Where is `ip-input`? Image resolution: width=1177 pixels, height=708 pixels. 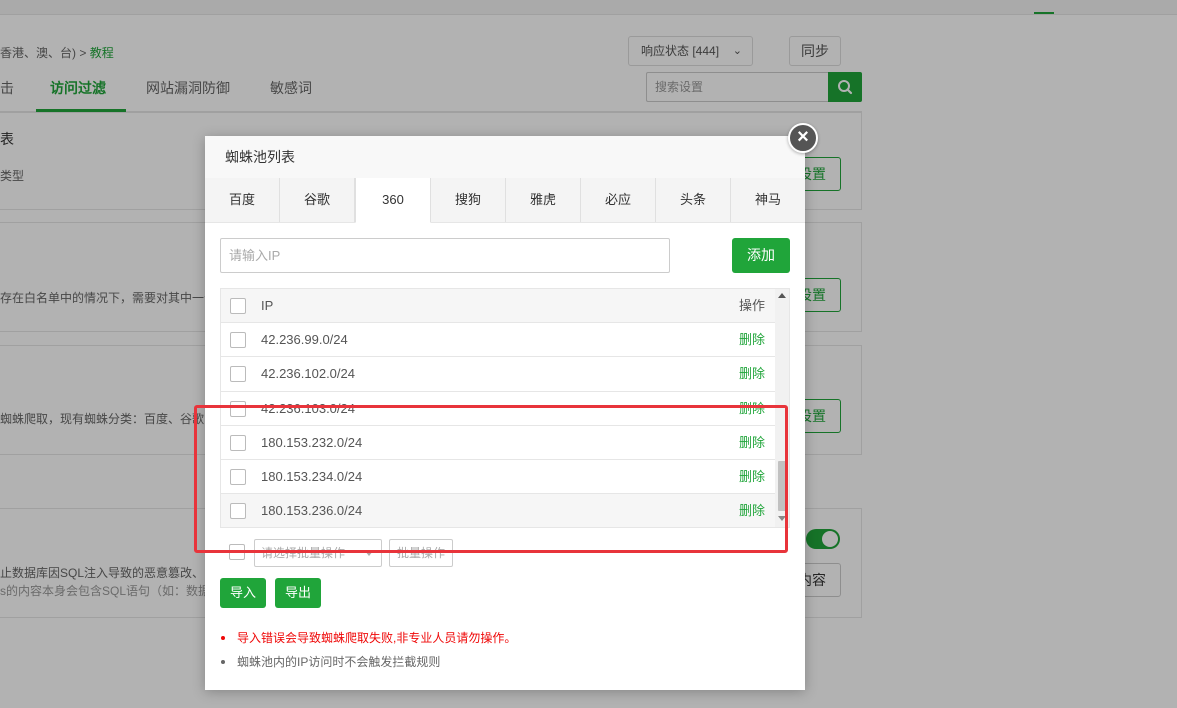
ip-input is located at coordinates (445, 255).